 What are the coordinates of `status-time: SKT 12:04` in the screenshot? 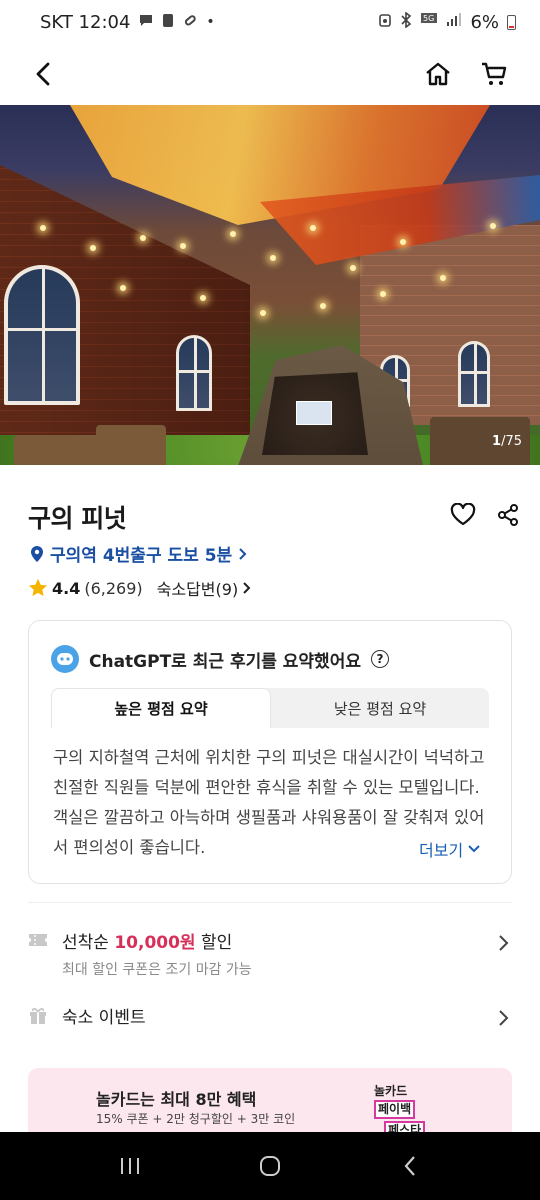 It's located at (85, 22).